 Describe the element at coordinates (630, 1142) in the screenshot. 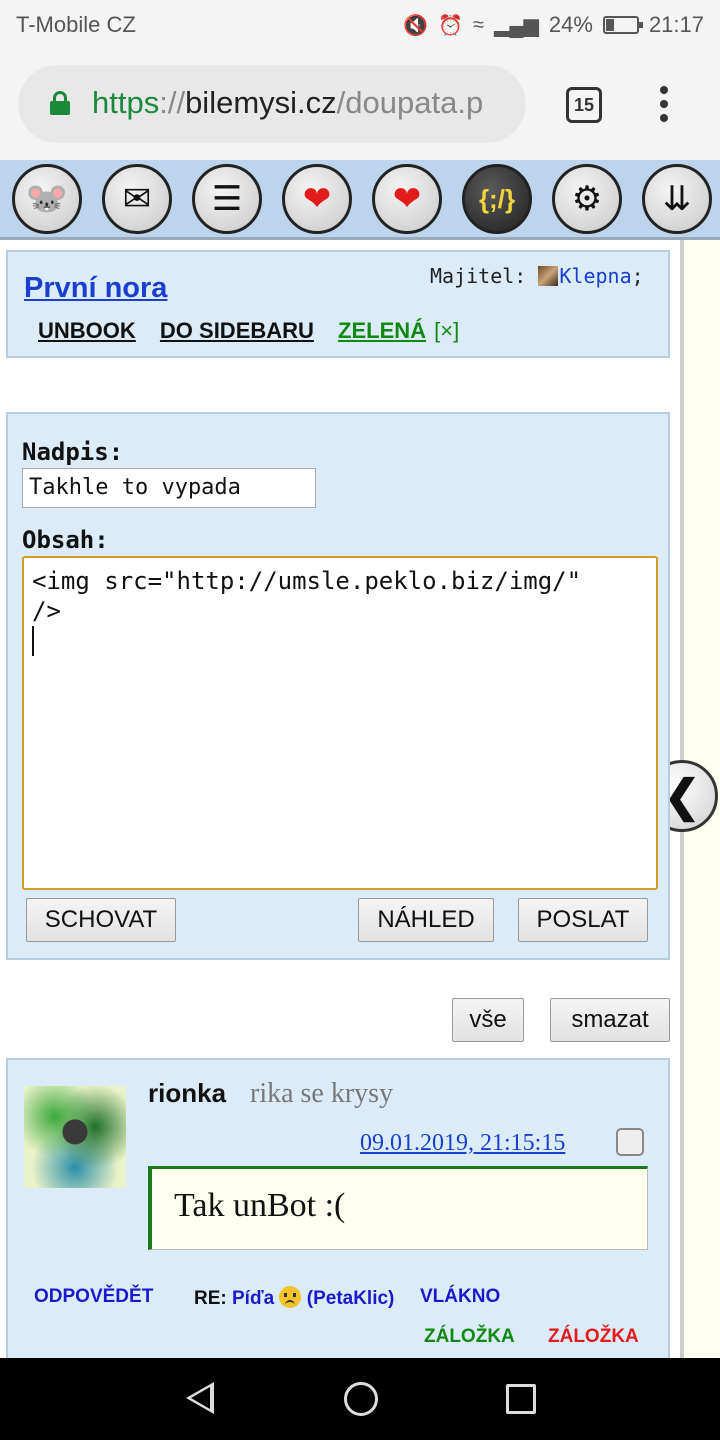

I see `post-select-checkbox` at that location.